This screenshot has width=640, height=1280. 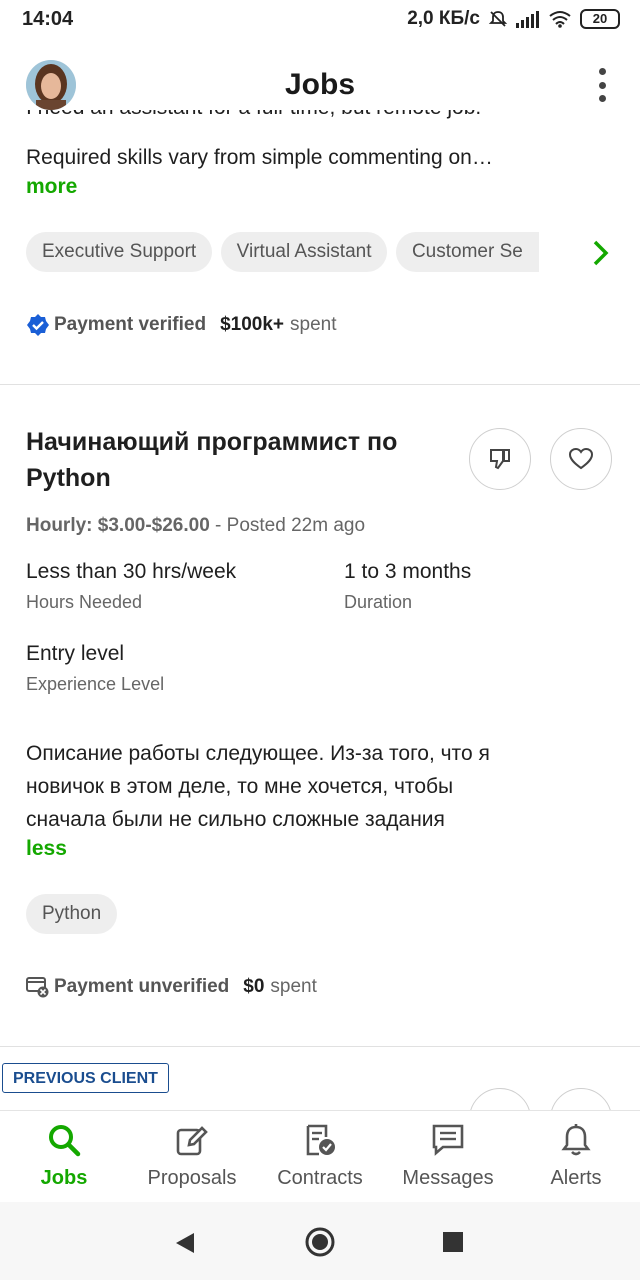 I want to click on duration-value: 1 to 3 months, so click(x=408, y=571).